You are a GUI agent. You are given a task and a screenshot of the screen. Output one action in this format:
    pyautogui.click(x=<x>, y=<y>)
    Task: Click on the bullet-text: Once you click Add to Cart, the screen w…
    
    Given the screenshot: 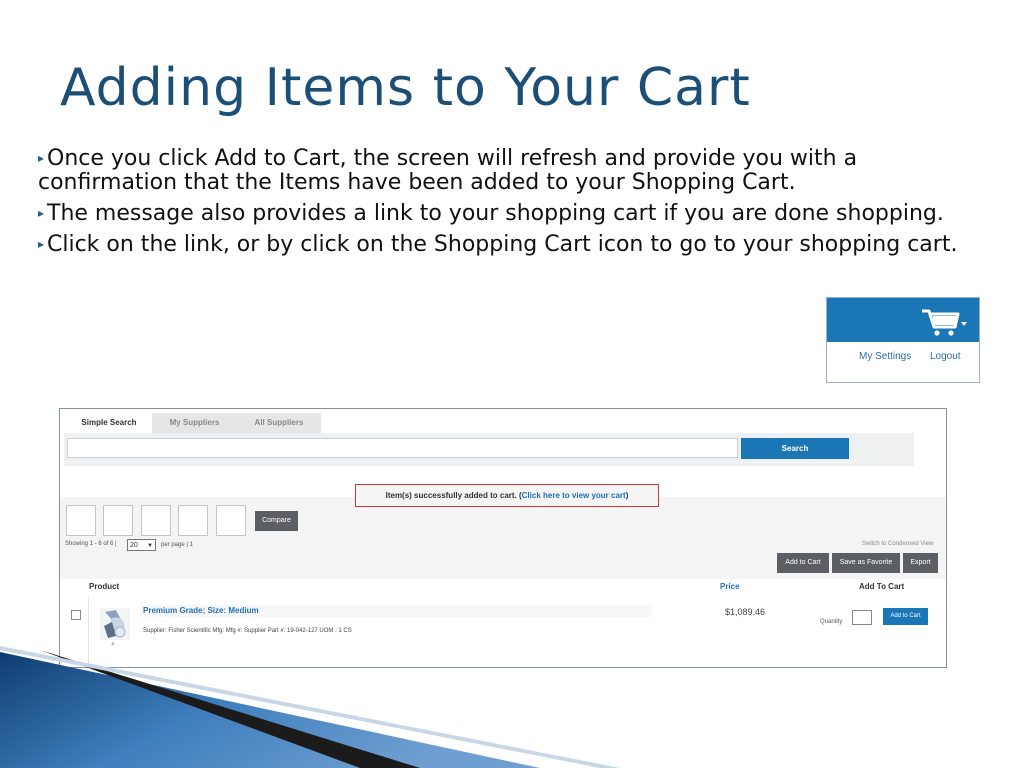 What is the action you would take?
    pyautogui.click(x=448, y=170)
    